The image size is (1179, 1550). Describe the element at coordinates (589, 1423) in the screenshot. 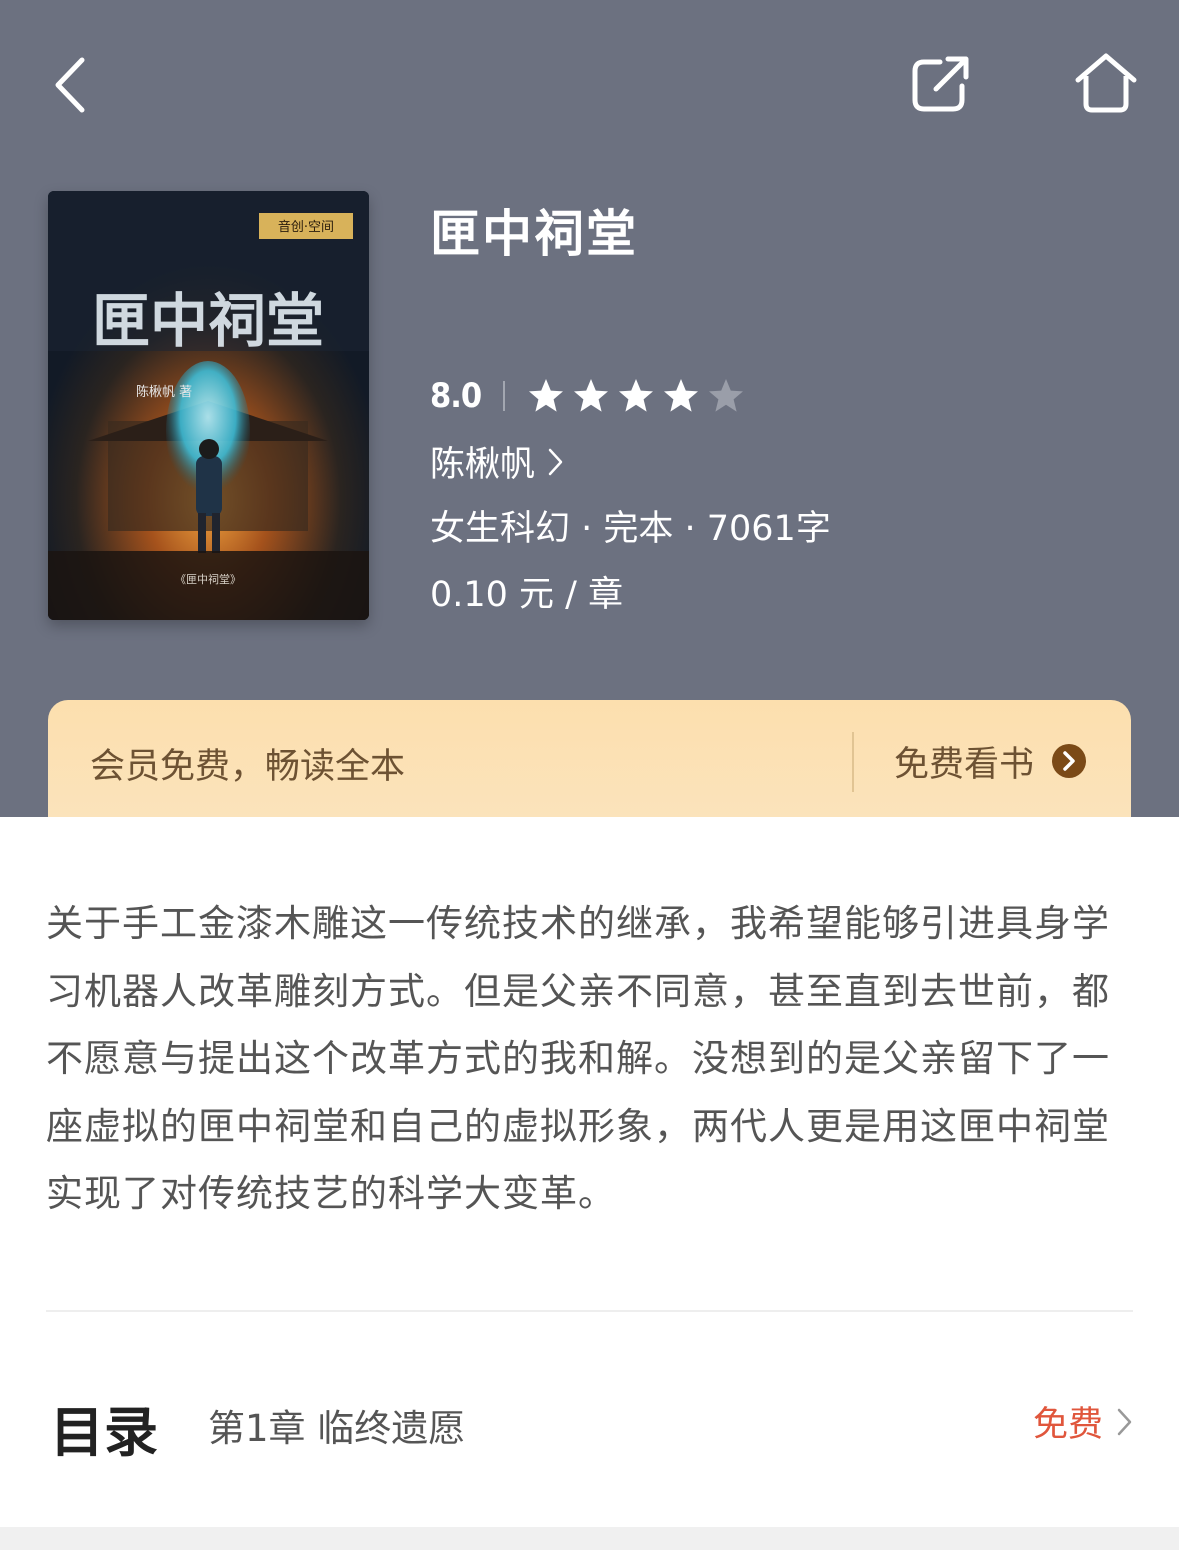

I see `toc-row: 目录 第1章 临终遗愿 免费` at that location.